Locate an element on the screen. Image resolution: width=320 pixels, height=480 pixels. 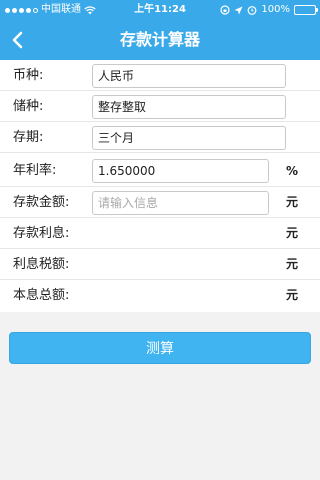
interest-tax-row: 利息税额: 元 is located at coordinates (160, 264).